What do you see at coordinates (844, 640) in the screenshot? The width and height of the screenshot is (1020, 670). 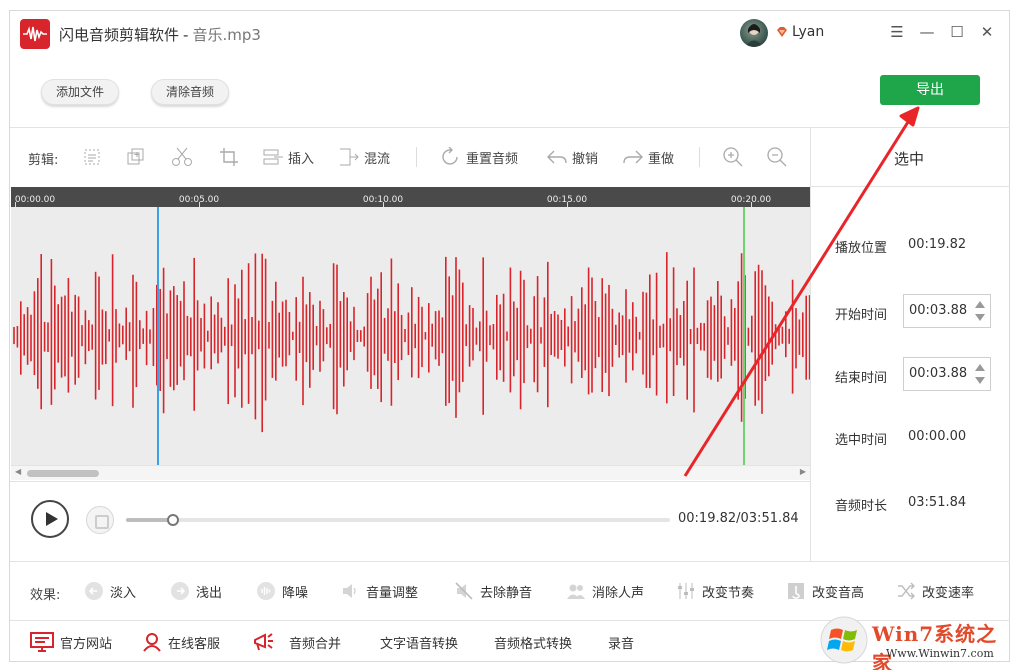 I see `windows-logo-icon` at bounding box center [844, 640].